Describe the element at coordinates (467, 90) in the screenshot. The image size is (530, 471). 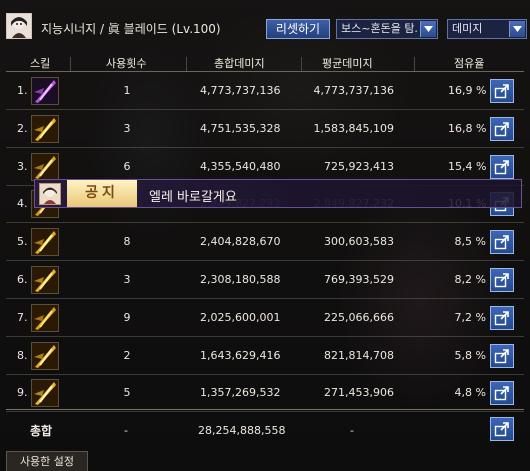
I see `damage-share: 16,9 %` at that location.